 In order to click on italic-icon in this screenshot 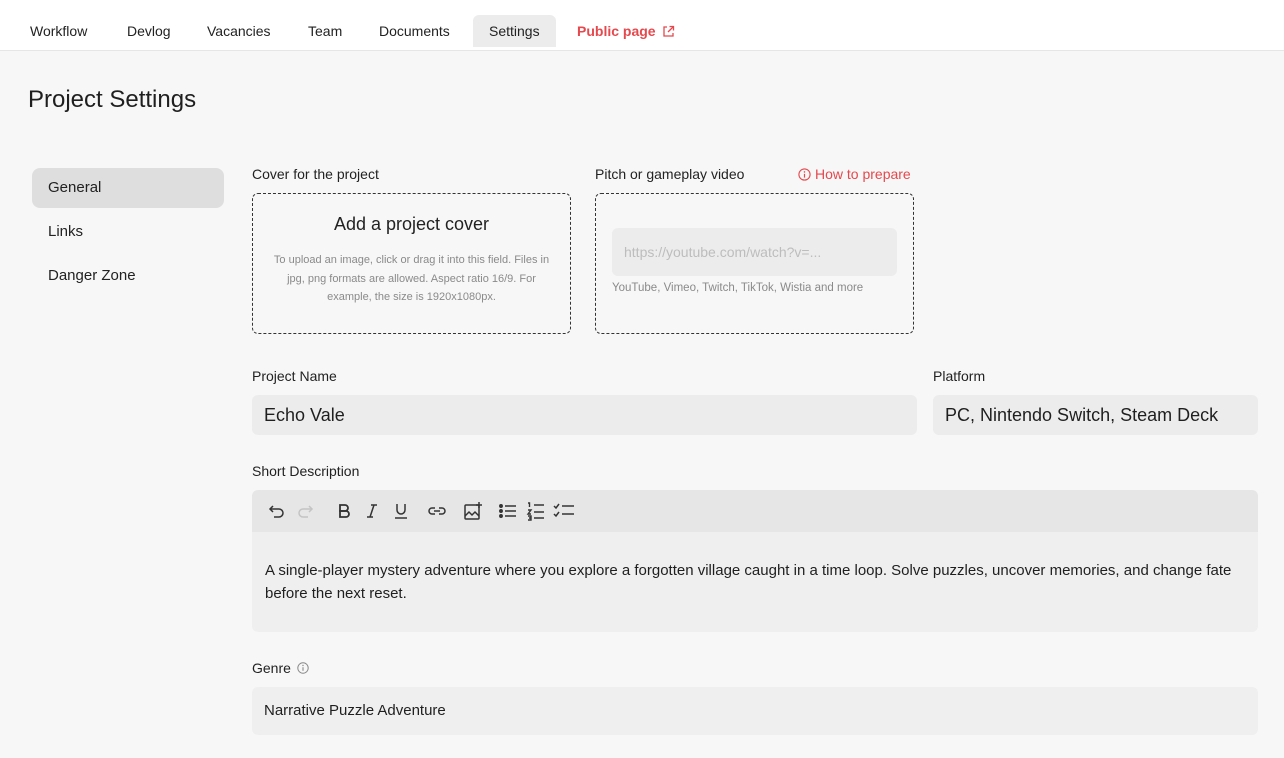, I will do `click(372, 511)`.